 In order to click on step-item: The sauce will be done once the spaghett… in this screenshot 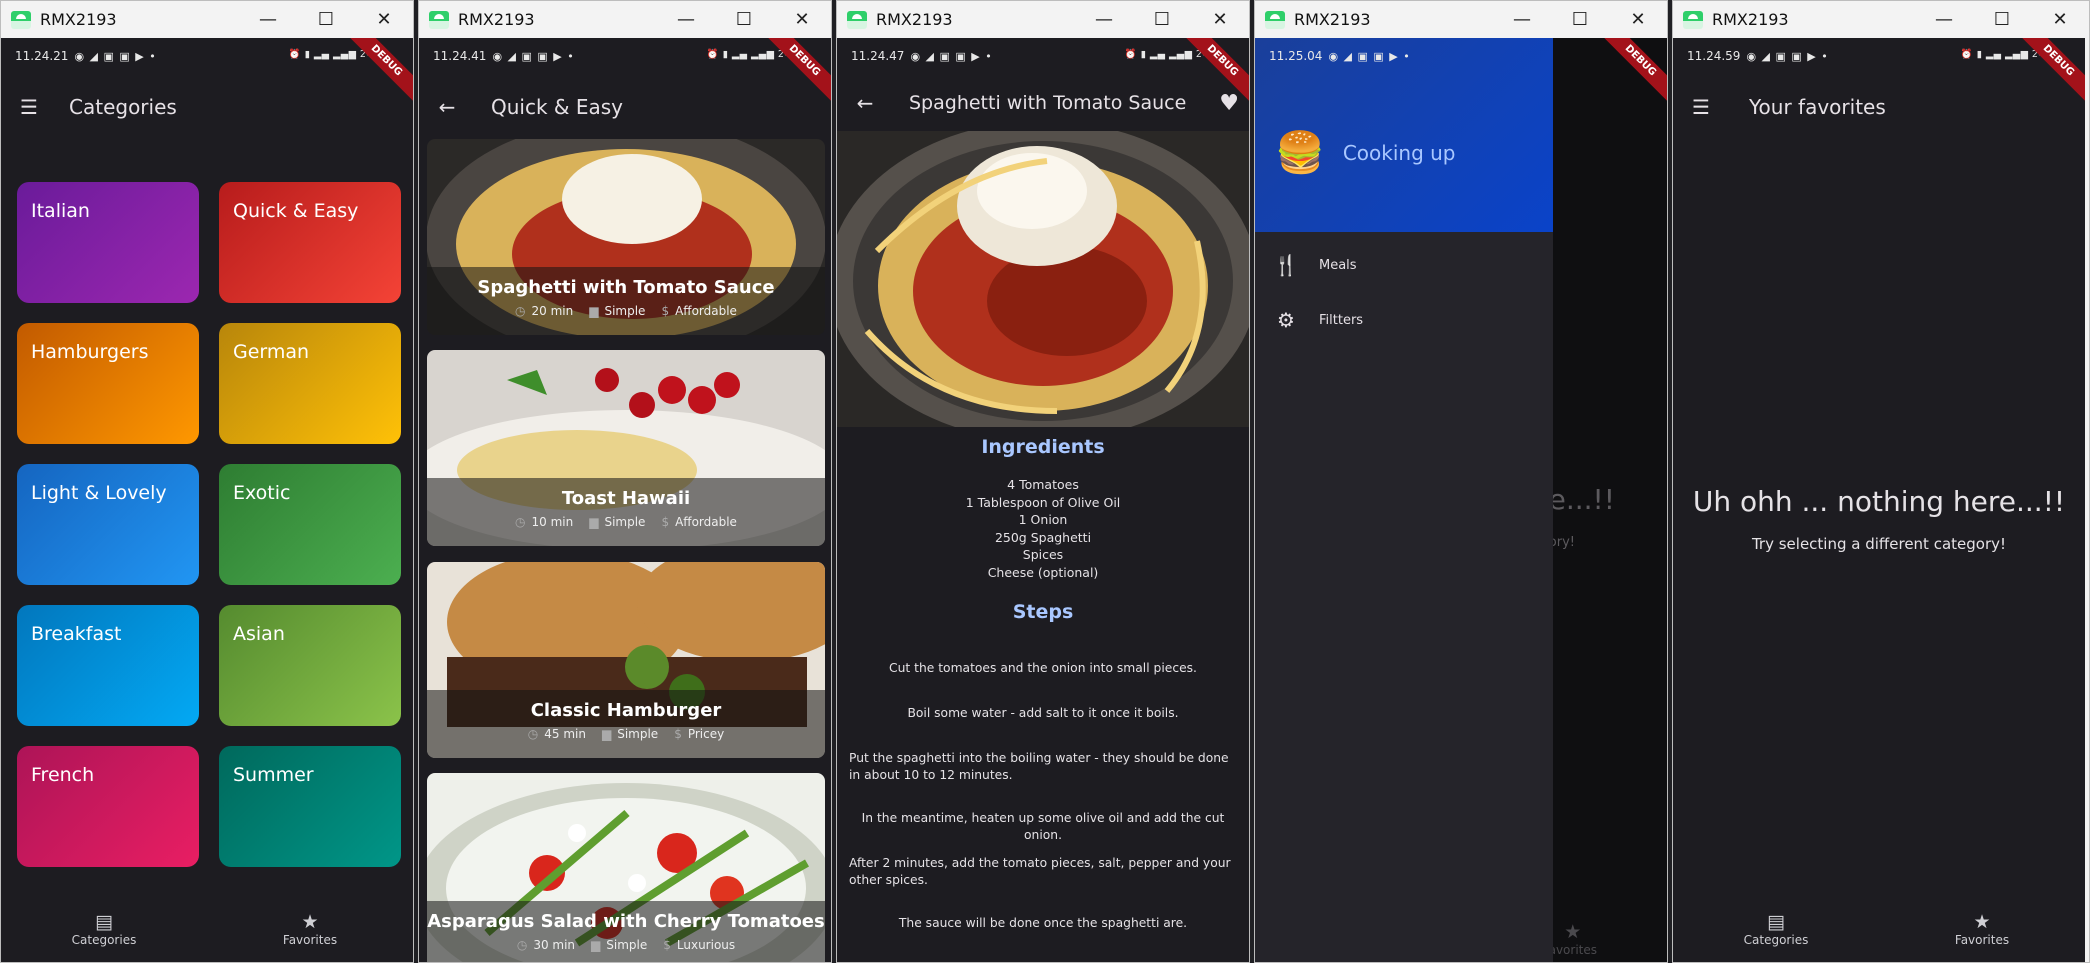, I will do `click(1043, 923)`.